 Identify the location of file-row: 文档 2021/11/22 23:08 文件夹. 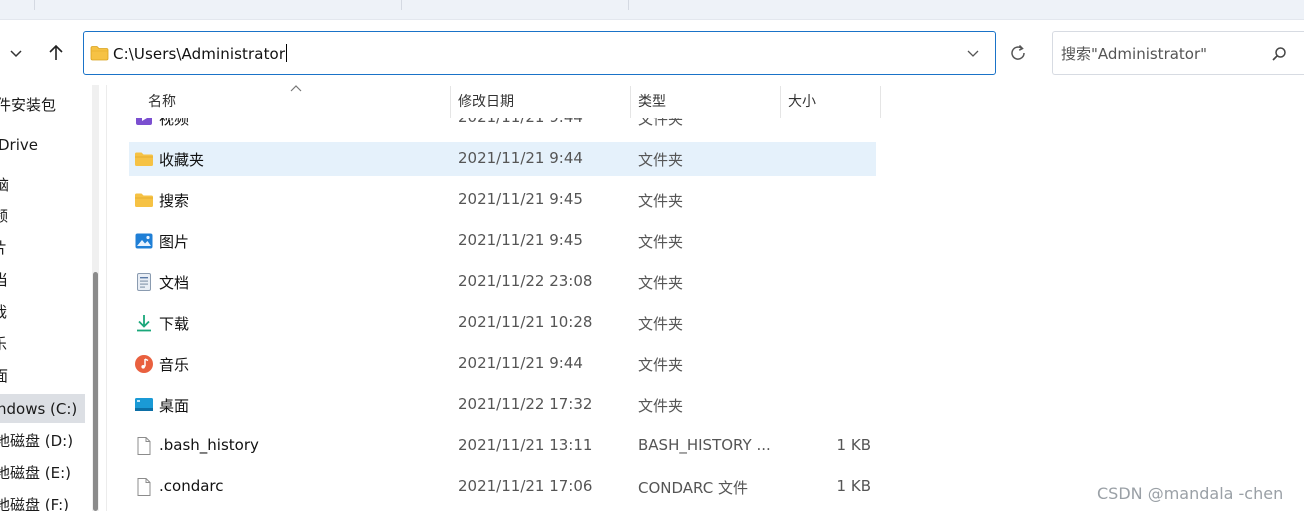
(502, 282).